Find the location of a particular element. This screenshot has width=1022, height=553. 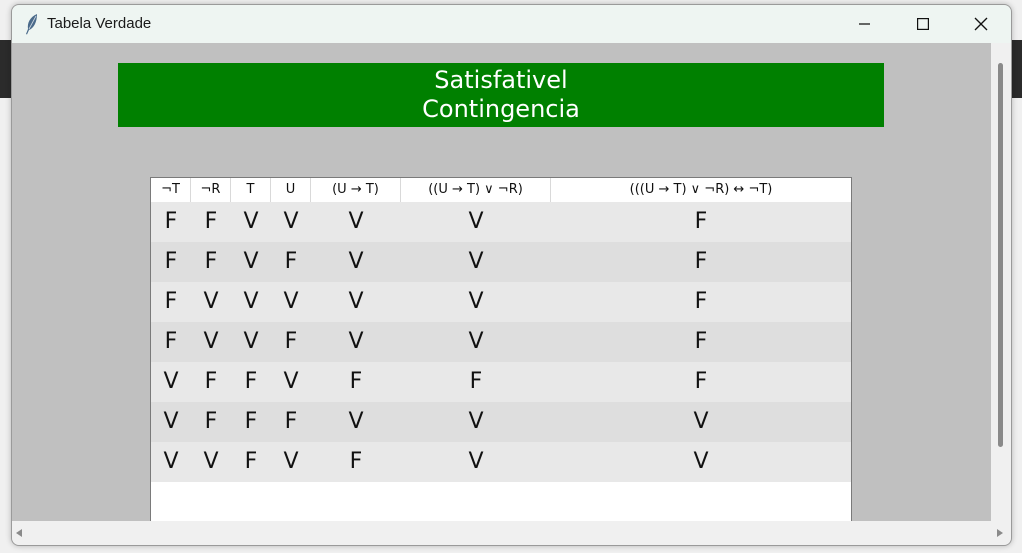

table-row: F V V V V V F is located at coordinates (501, 302).